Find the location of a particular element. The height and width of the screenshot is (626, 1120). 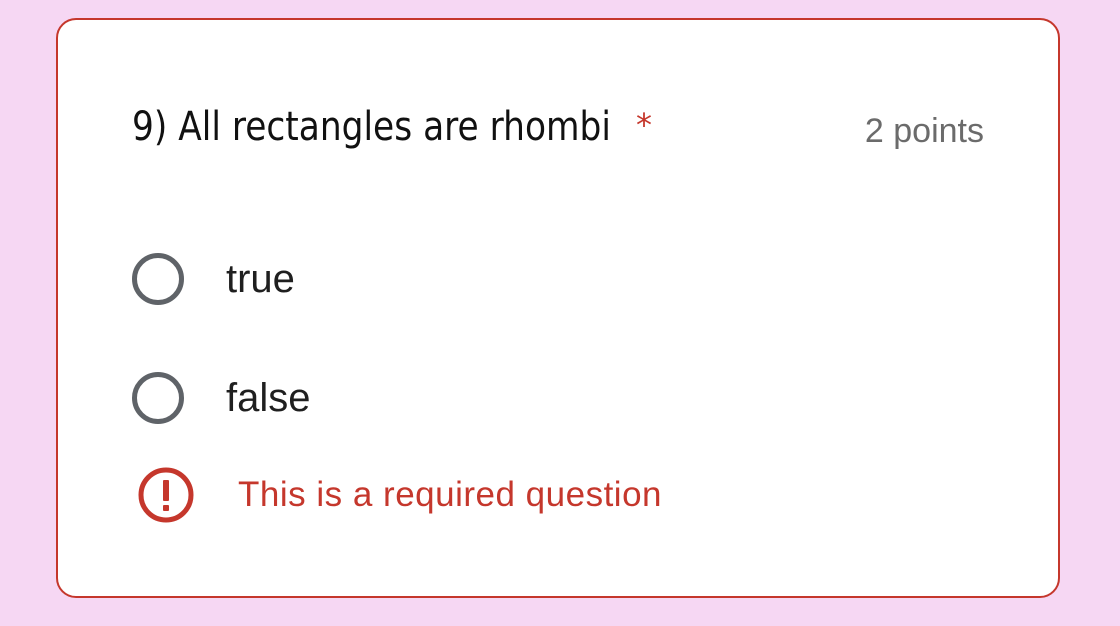

option-label-true: true is located at coordinates (260, 278).